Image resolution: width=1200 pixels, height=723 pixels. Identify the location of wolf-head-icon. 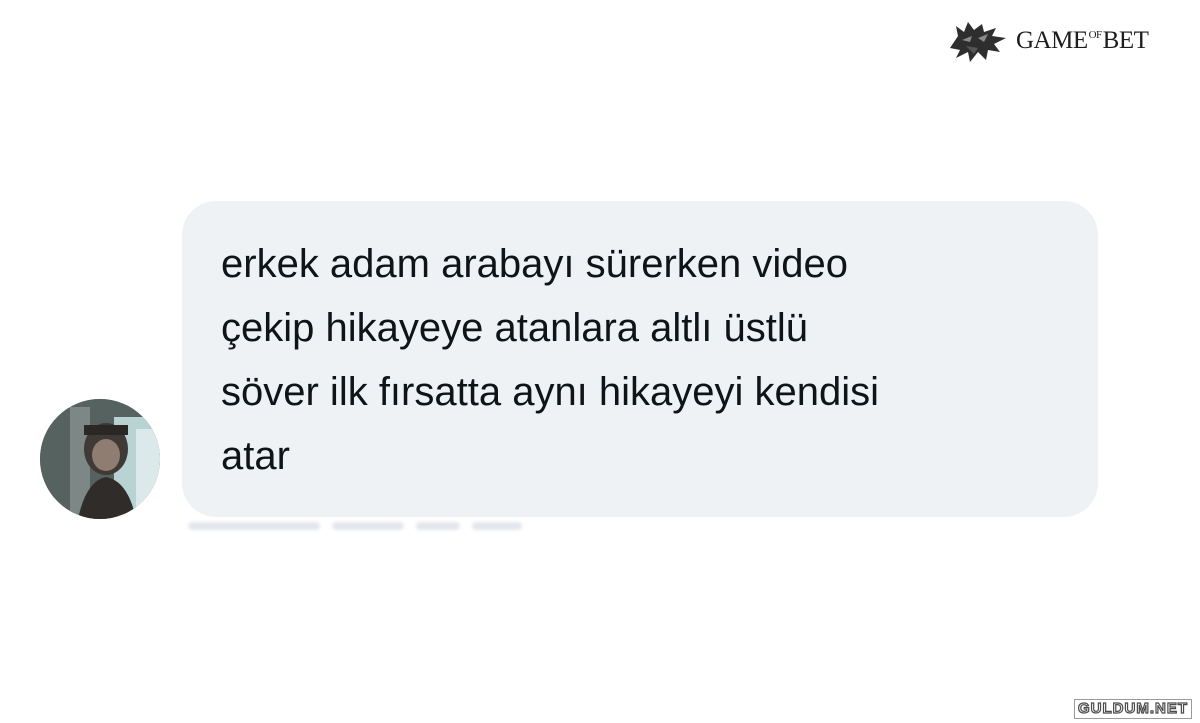
(978, 42).